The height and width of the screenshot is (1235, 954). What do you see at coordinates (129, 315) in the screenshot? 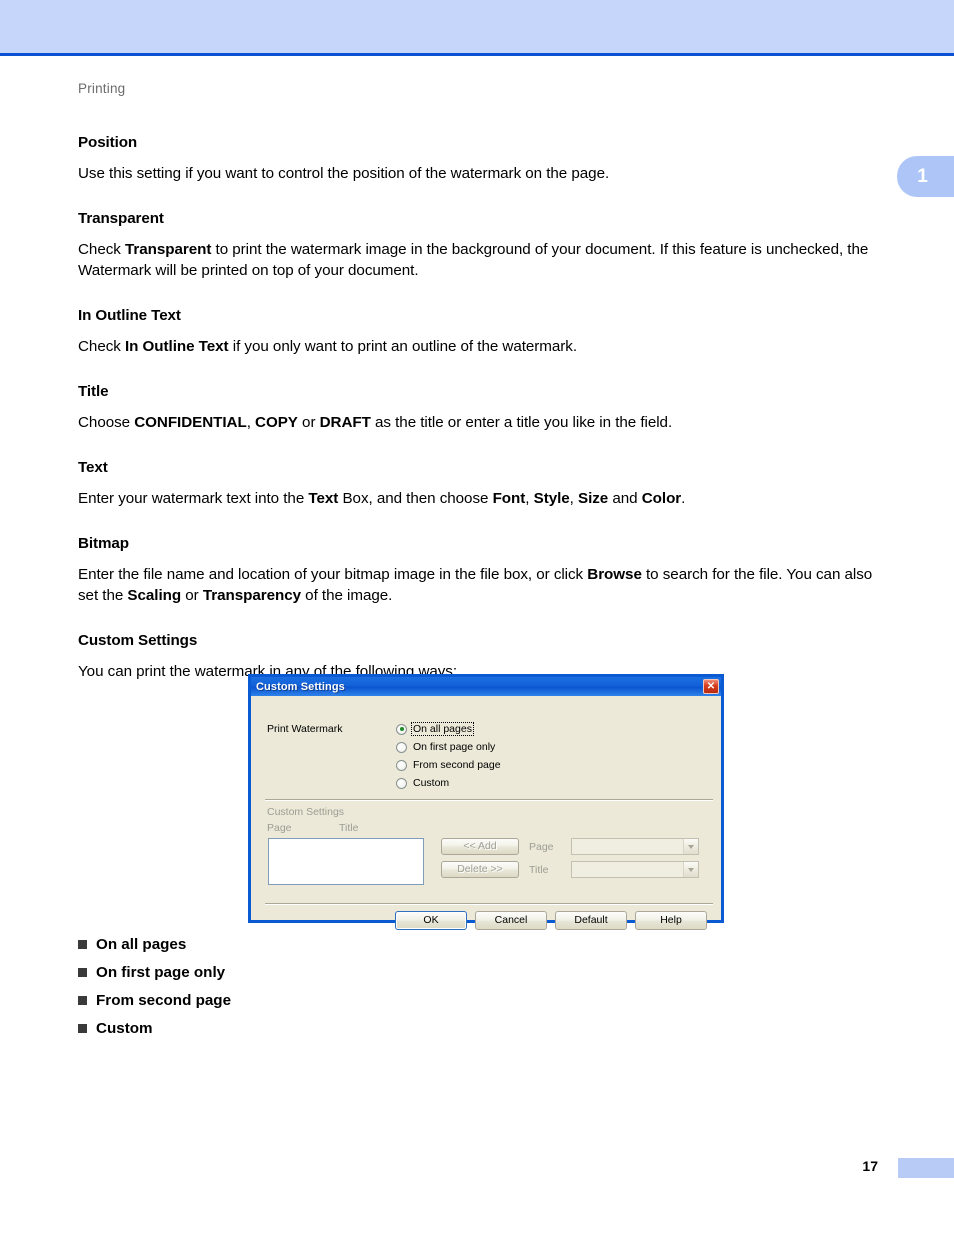
I see `section-heading: In Outline Text` at bounding box center [129, 315].